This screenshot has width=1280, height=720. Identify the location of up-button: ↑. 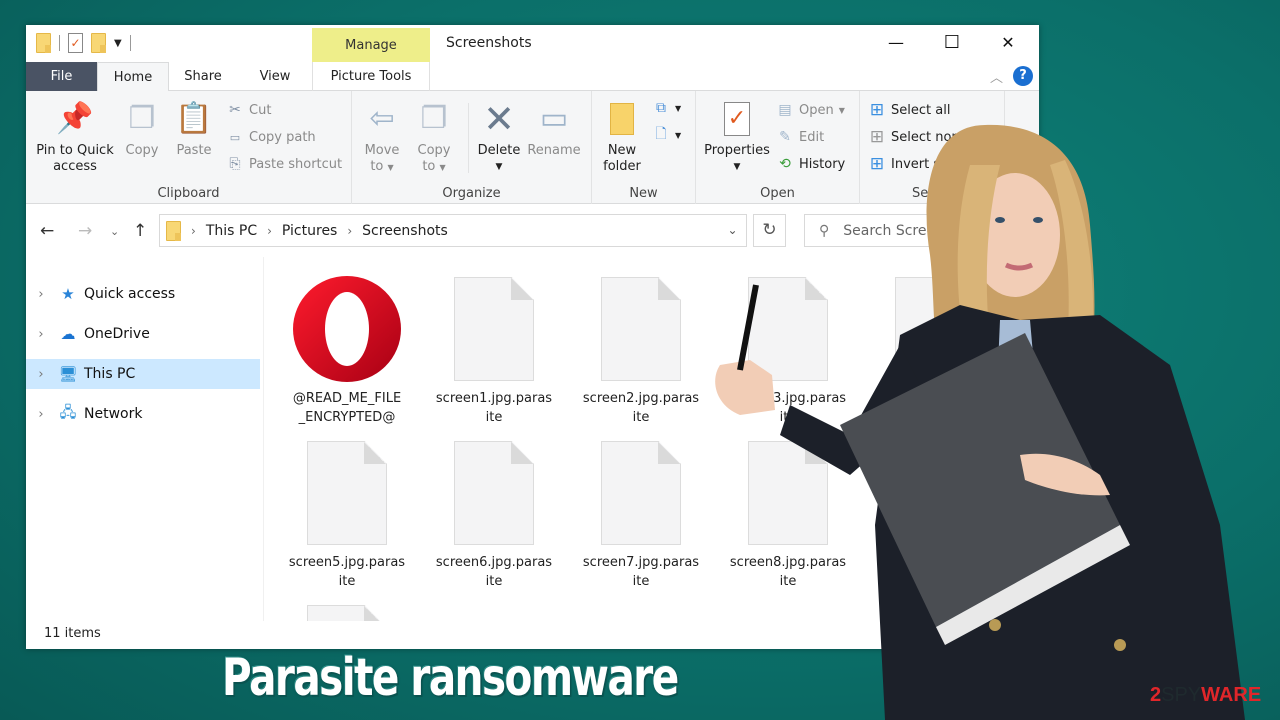
(140, 231).